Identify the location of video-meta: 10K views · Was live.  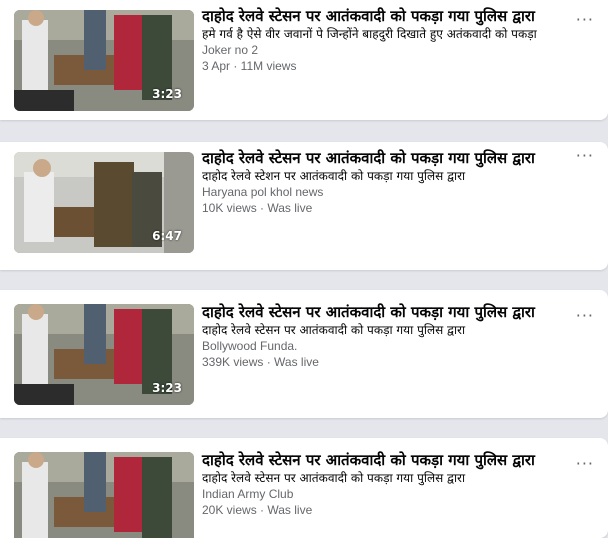
(257, 208).